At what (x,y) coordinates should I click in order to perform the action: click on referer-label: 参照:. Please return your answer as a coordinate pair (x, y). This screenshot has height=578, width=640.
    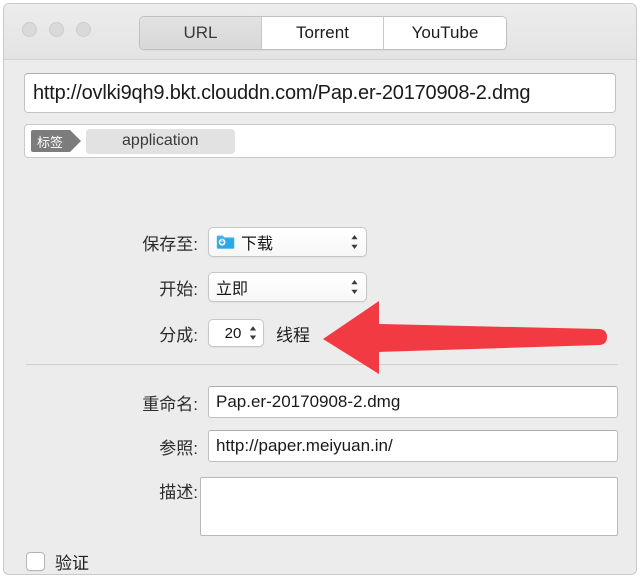
    Looking at the image, I should click on (178, 448).